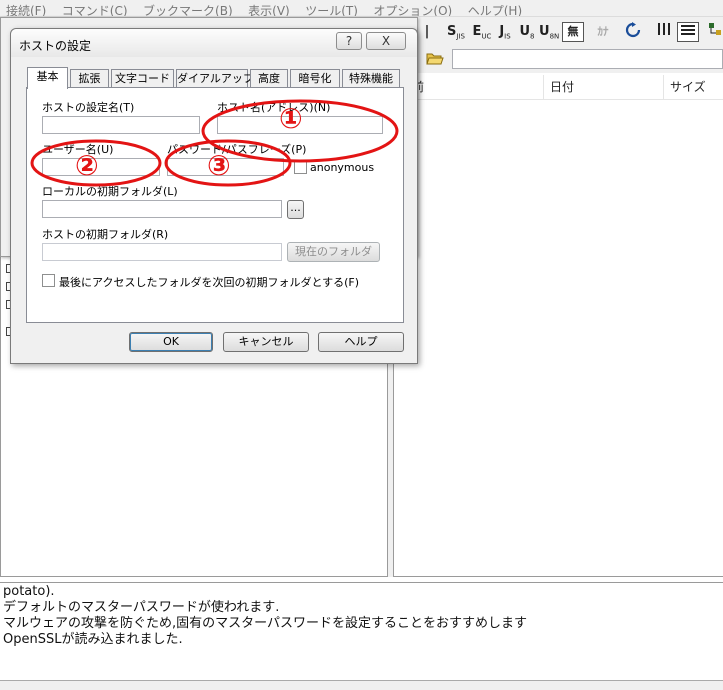 This screenshot has height=690, width=723. Describe the element at coordinates (333, 252) in the screenshot. I see `current-folder-button: 現在のフォルダ` at that location.